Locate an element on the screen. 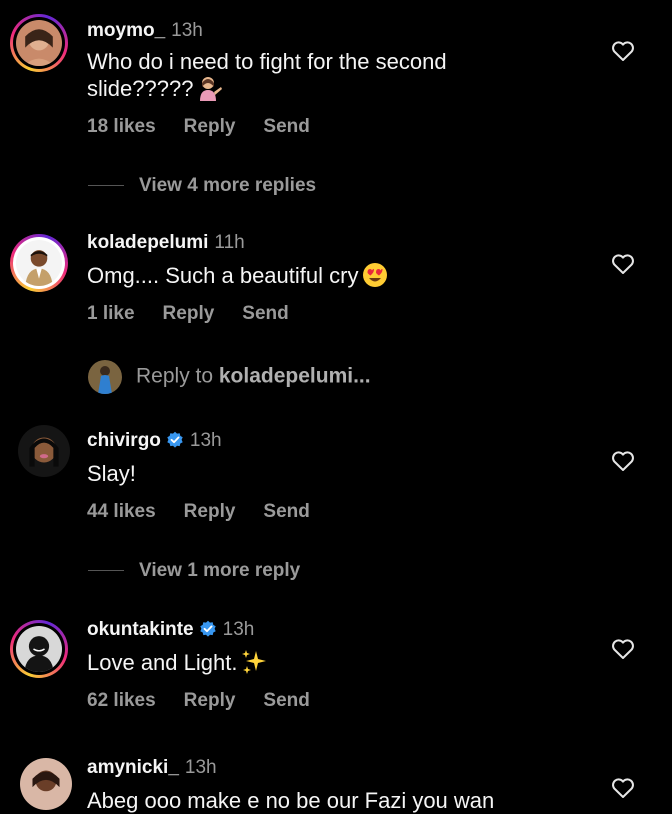 The height and width of the screenshot is (814, 672). comment-header: okuntakinte 13h is located at coordinates (170, 630).